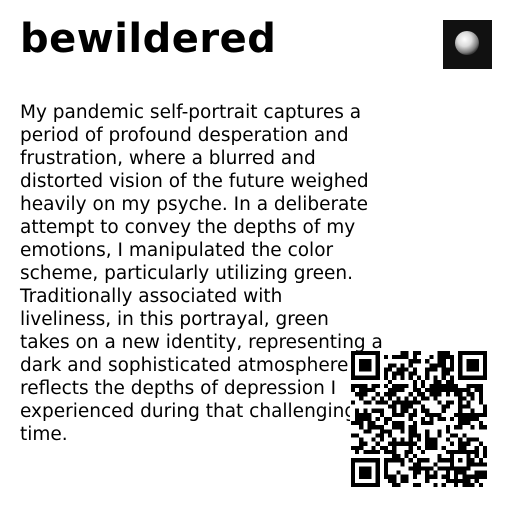 This screenshot has height=512, width=512. What do you see at coordinates (184, 135) in the screenshot?
I see `description-line: period of profound desperation and` at bounding box center [184, 135].